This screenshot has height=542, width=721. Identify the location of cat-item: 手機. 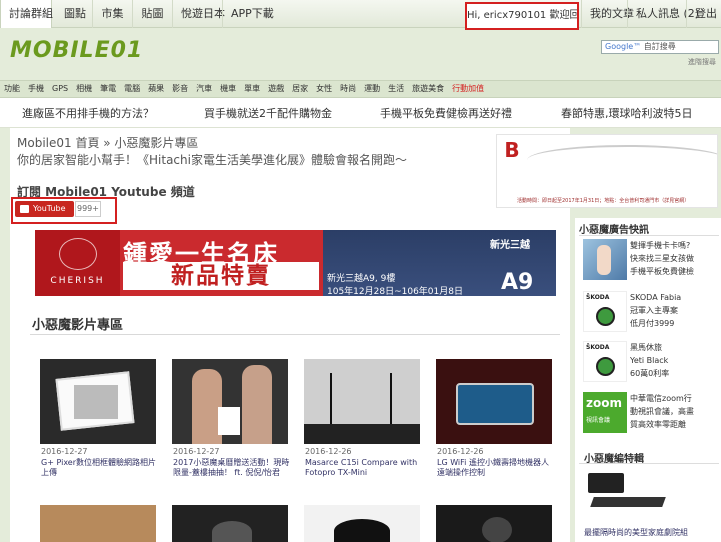
(36, 89).